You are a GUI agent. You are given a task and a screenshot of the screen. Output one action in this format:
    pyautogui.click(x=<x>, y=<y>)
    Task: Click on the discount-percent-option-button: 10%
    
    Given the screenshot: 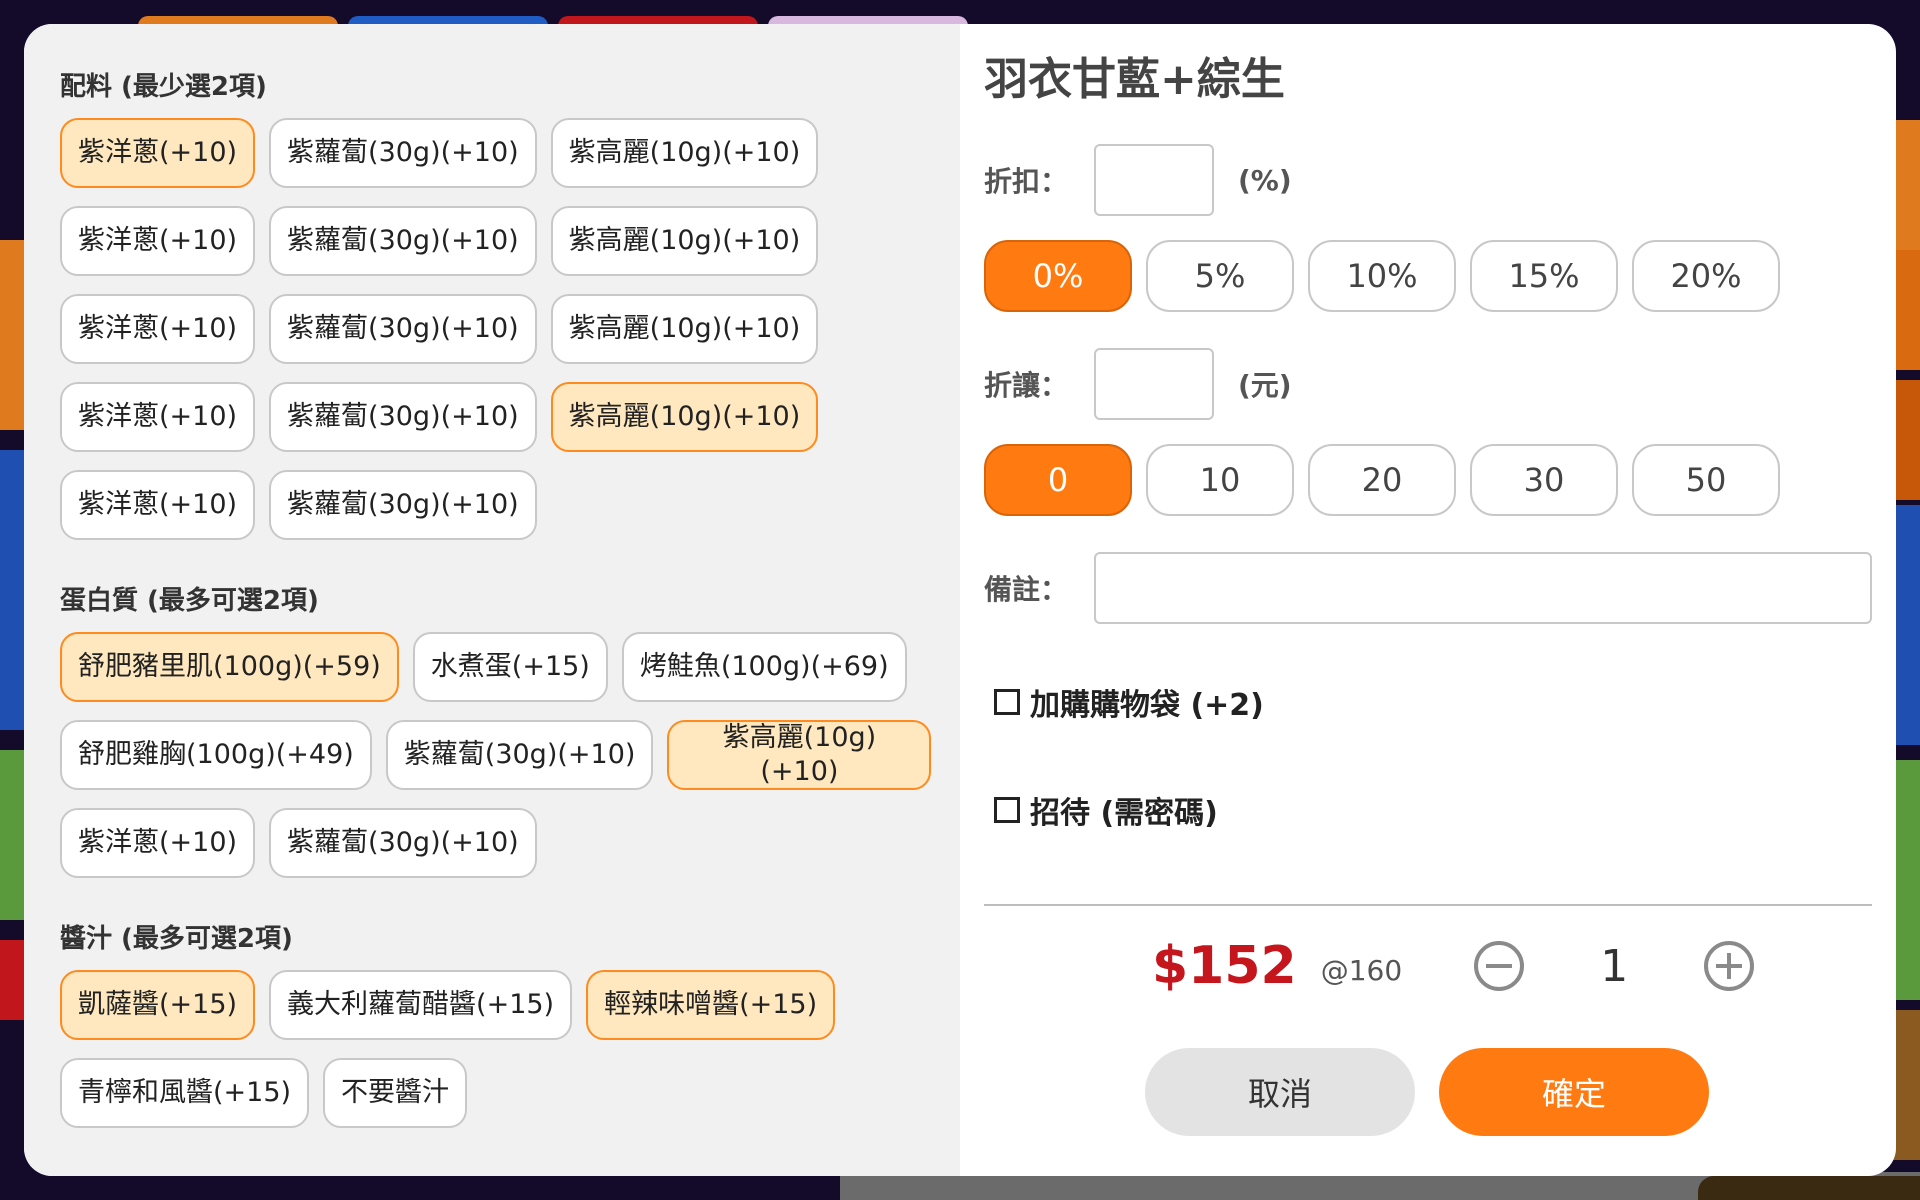 What is the action you would take?
    pyautogui.click(x=1382, y=276)
    